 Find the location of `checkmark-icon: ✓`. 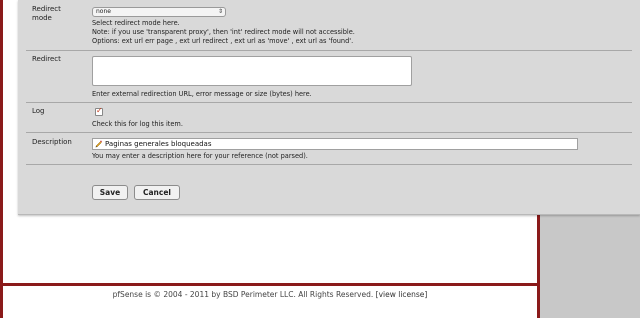

checkmark-icon: ✓ is located at coordinates (99, 110).